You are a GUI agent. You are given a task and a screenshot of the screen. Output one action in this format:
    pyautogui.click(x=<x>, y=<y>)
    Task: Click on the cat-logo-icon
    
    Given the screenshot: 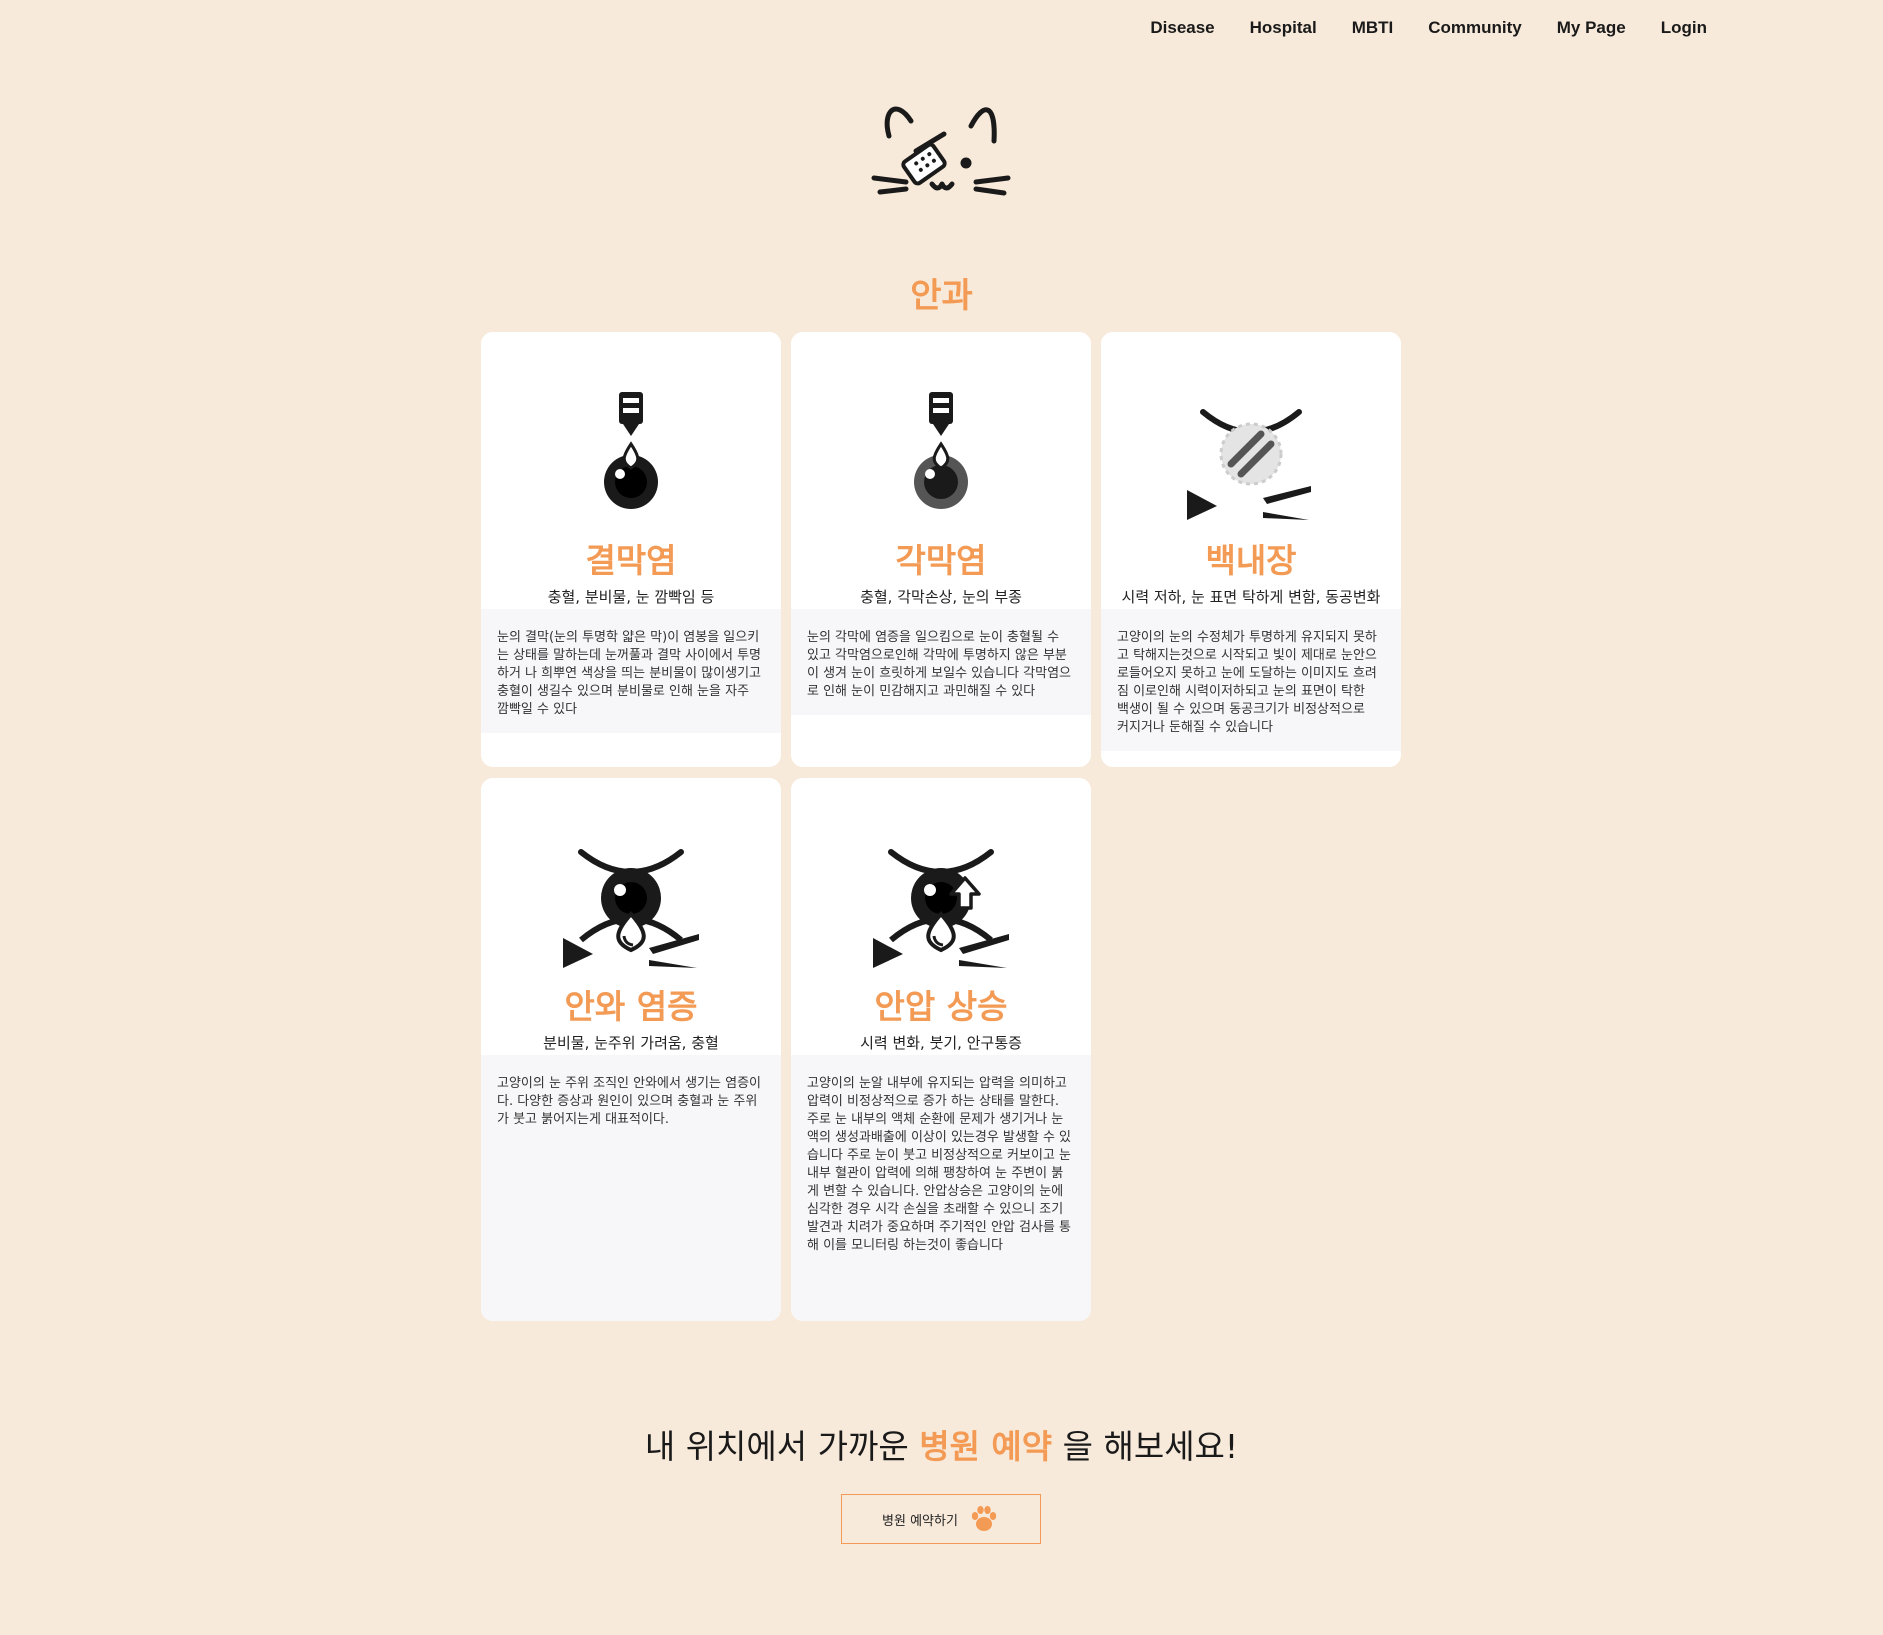 What is the action you would take?
    pyautogui.click(x=941, y=156)
    